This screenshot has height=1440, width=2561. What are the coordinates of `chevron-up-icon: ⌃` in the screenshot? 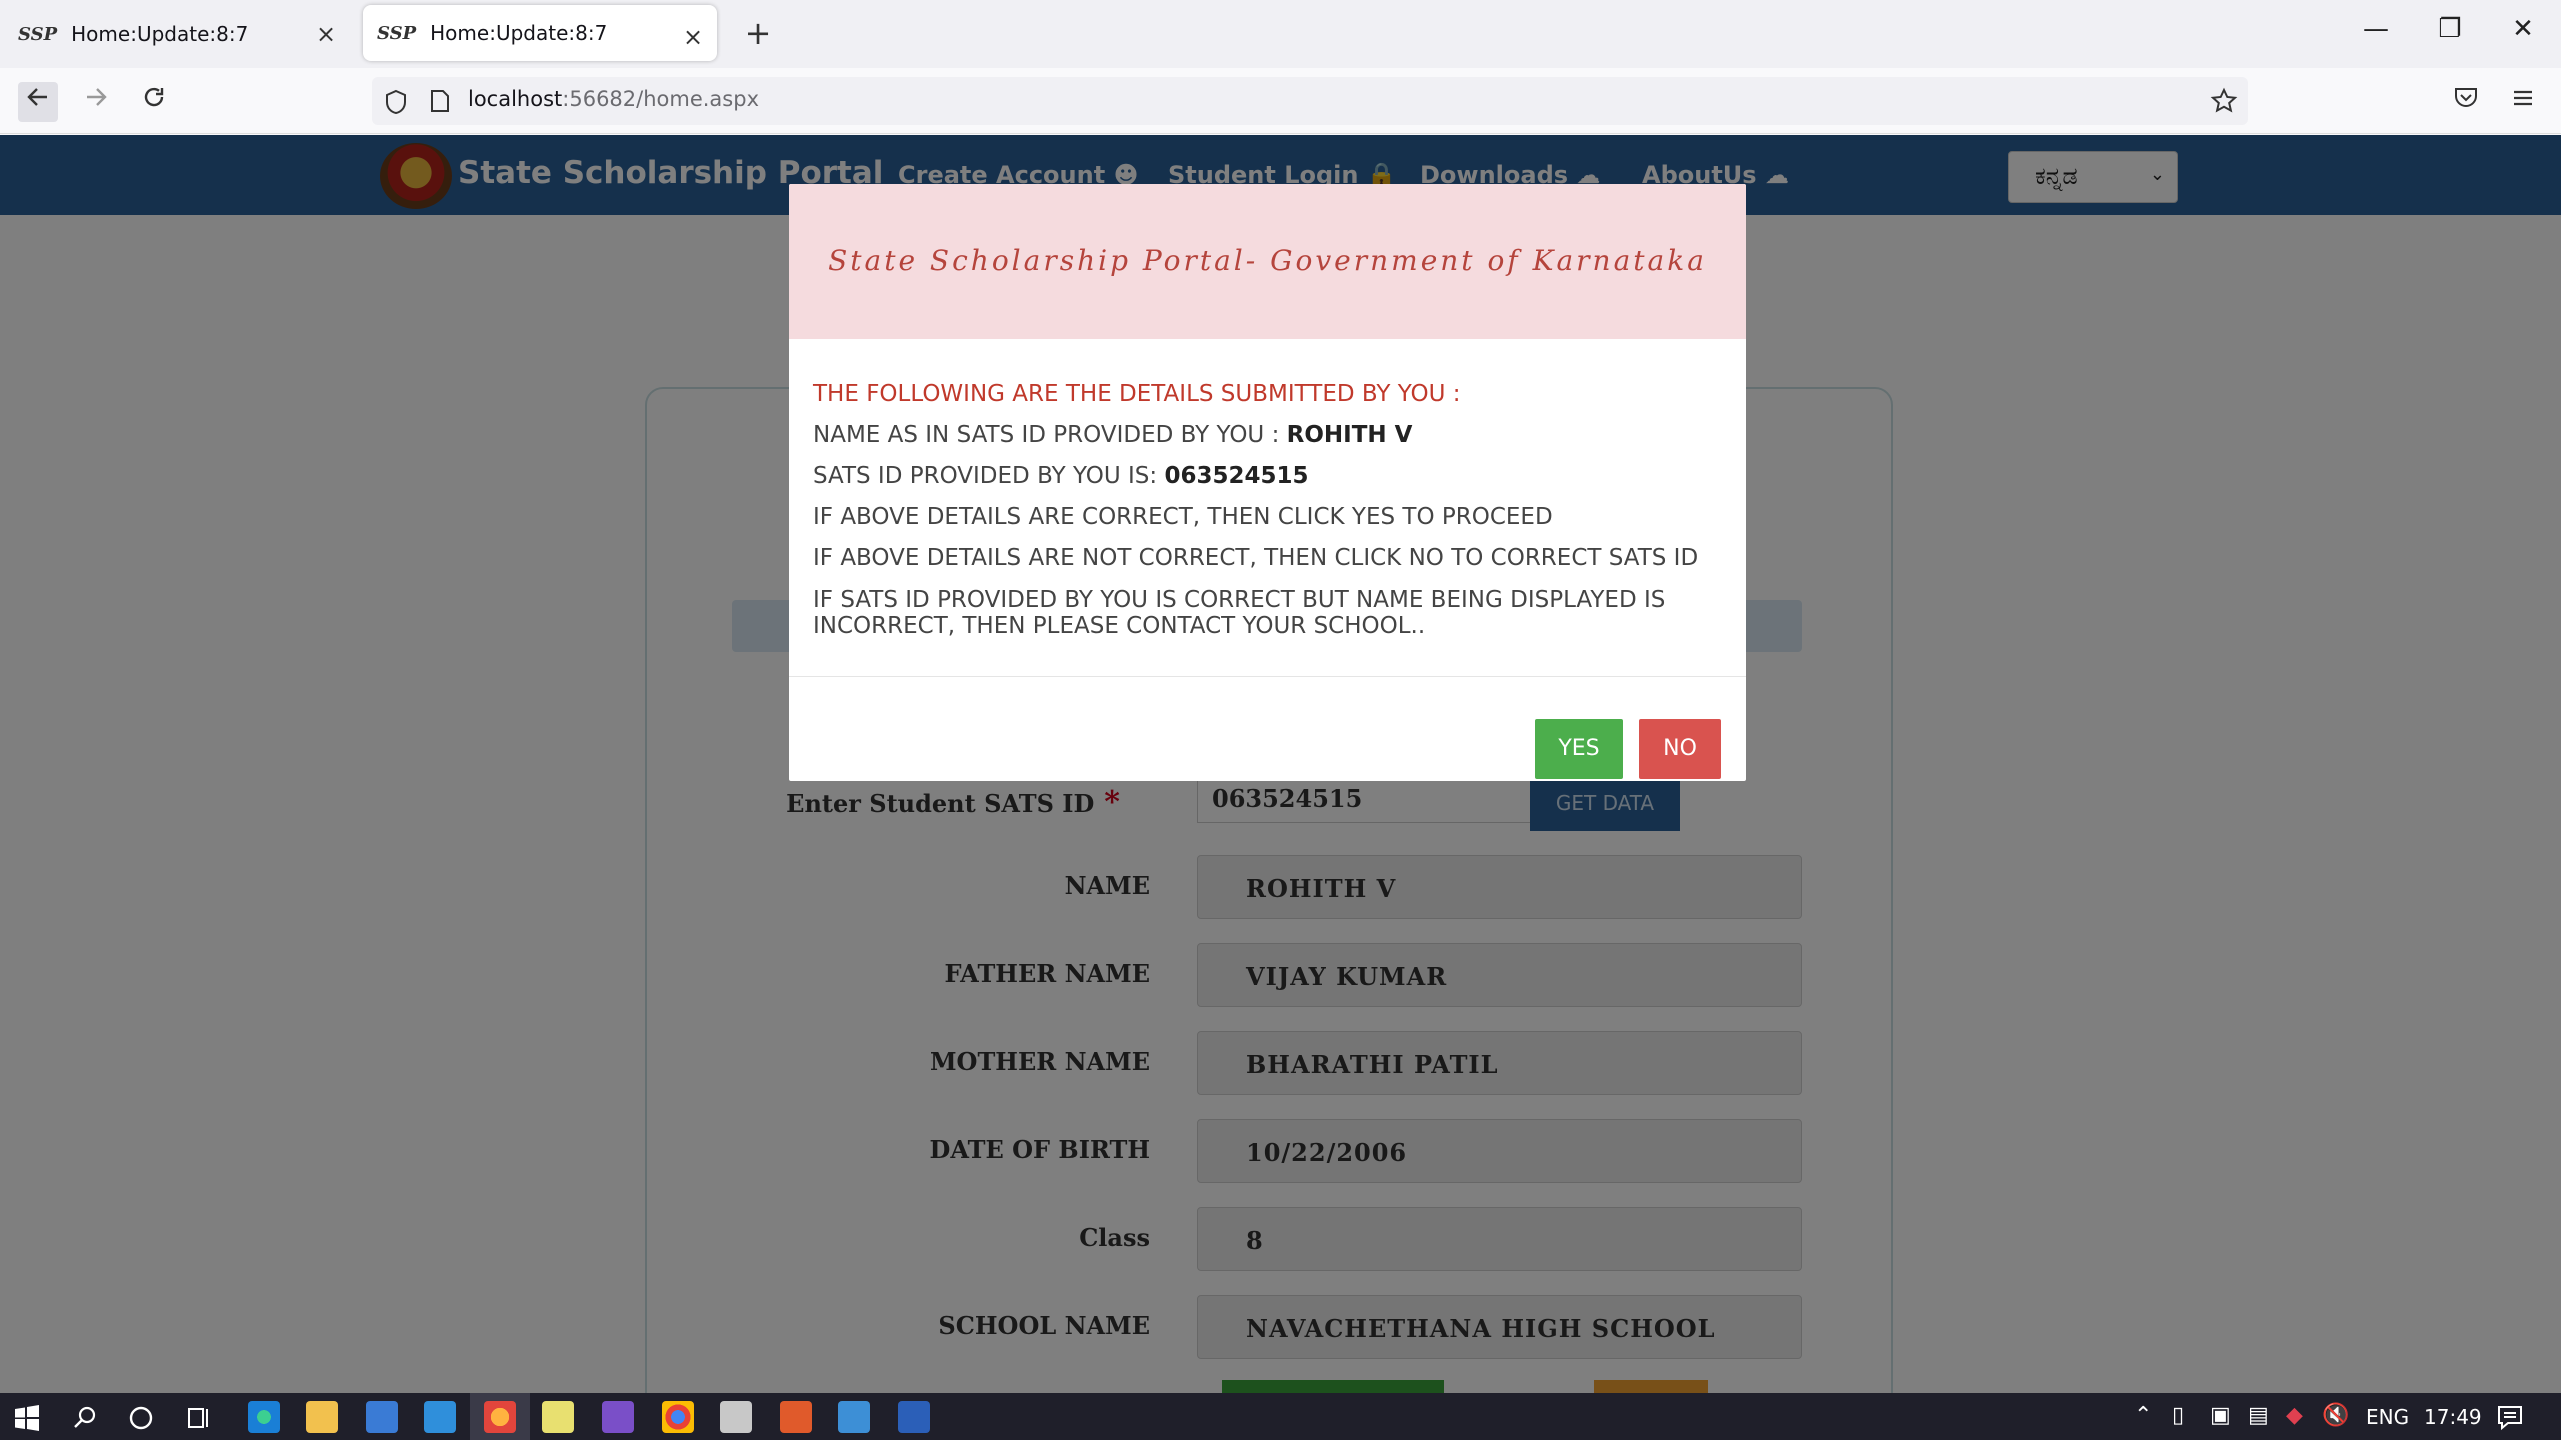 It's located at (2143, 1415).